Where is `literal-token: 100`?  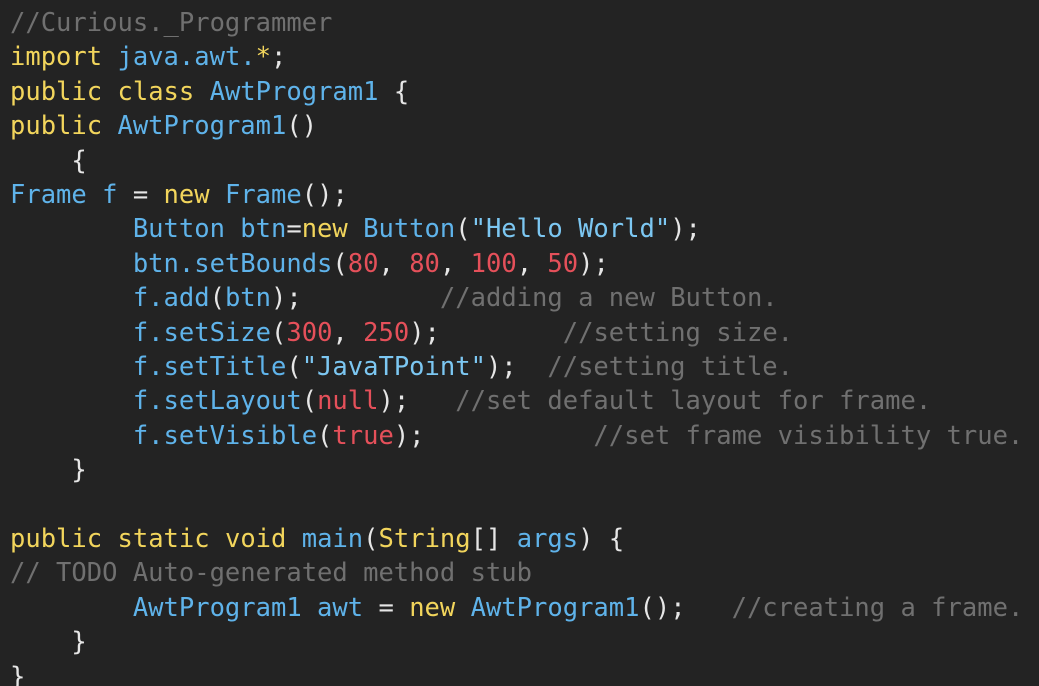
literal-token: 100 is located at coordinates (493, 263).